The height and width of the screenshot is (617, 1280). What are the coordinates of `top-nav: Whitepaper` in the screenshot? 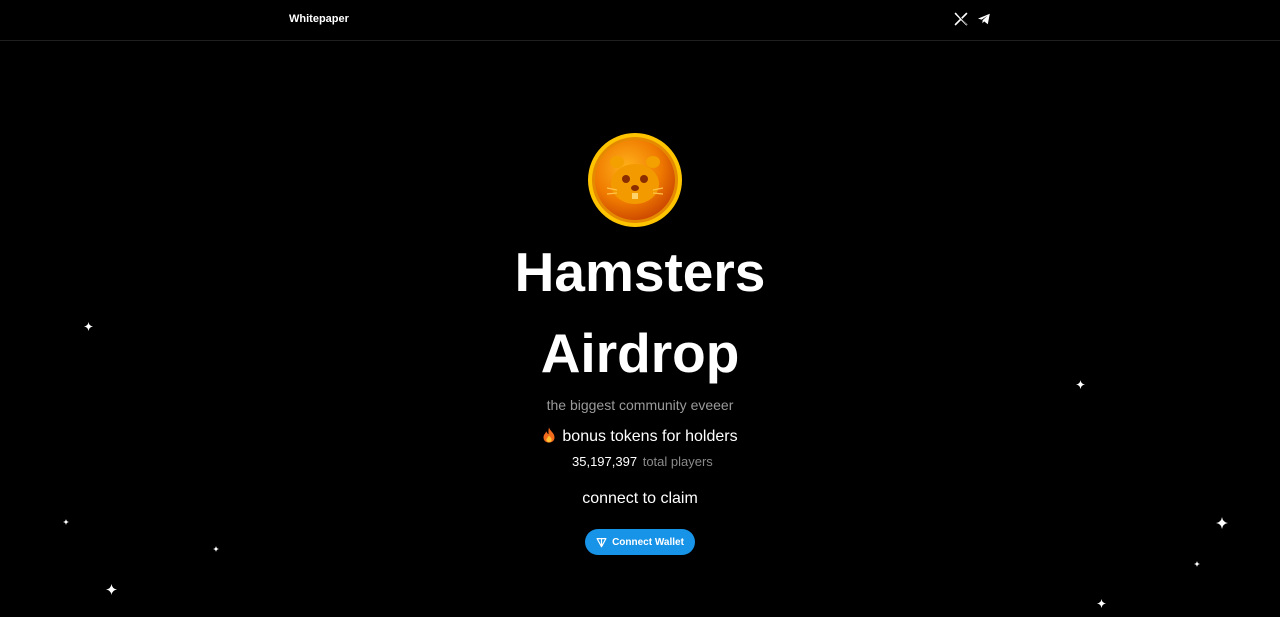 It's located at (640, 20).